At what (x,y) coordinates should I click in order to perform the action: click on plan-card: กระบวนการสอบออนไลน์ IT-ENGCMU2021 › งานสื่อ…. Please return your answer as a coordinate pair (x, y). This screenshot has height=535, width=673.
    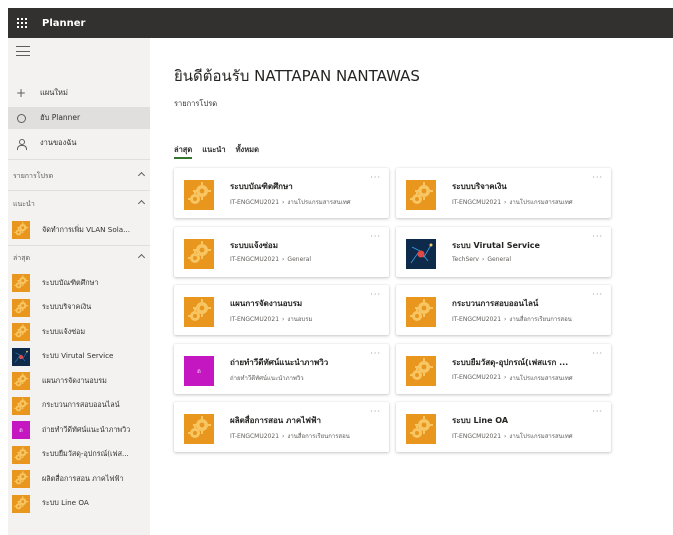
    Looking at the image, I should click on (503, 310).